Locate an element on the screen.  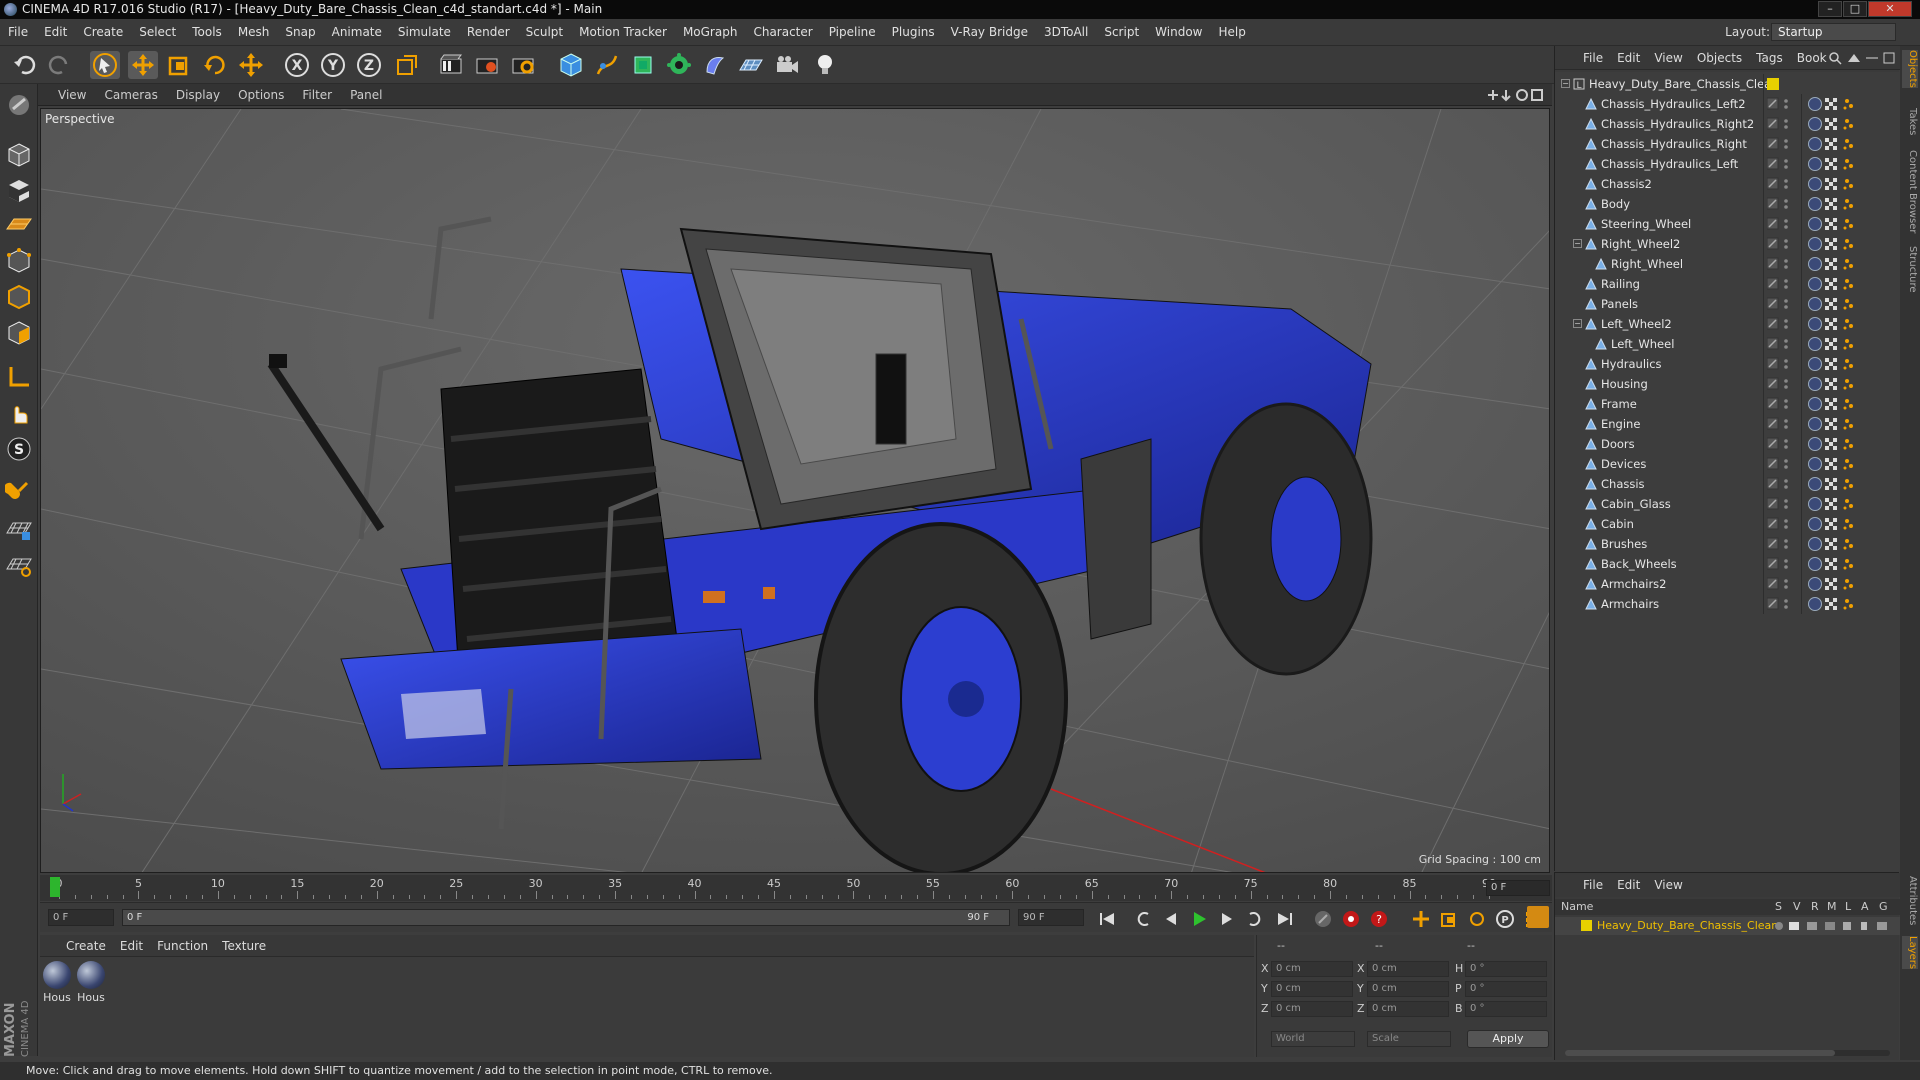
menu-mograph: MoGraph is located at coordinates (710, 32).